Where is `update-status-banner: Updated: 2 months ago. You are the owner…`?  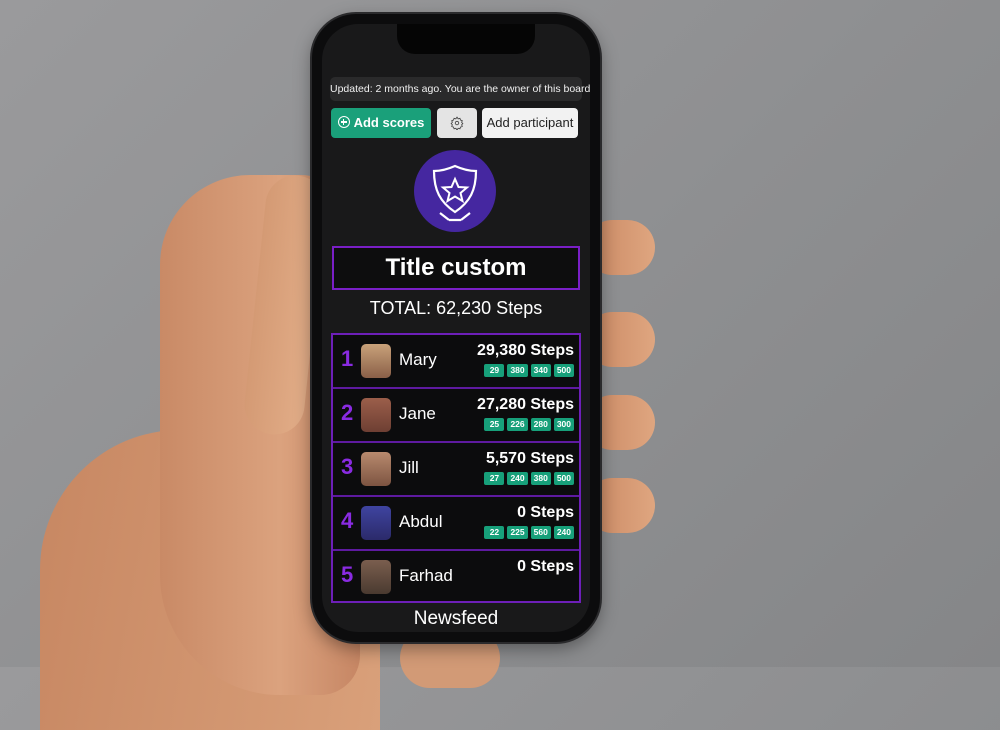
update-status-banner: Updated: 2 months ago. You are the owner… is located at coordinates (460, 89).